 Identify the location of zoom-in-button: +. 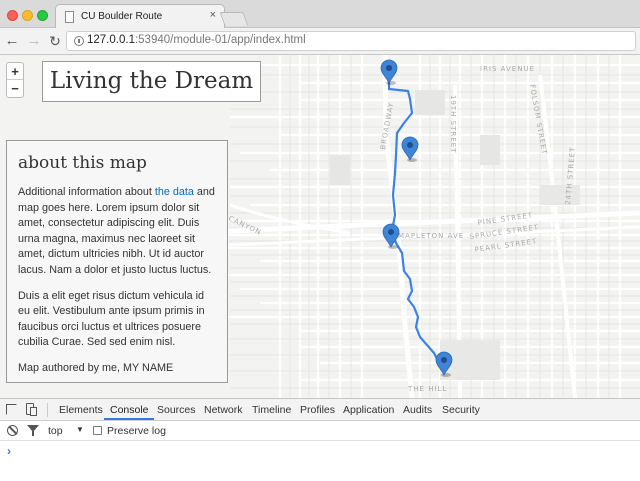
(15, 71).